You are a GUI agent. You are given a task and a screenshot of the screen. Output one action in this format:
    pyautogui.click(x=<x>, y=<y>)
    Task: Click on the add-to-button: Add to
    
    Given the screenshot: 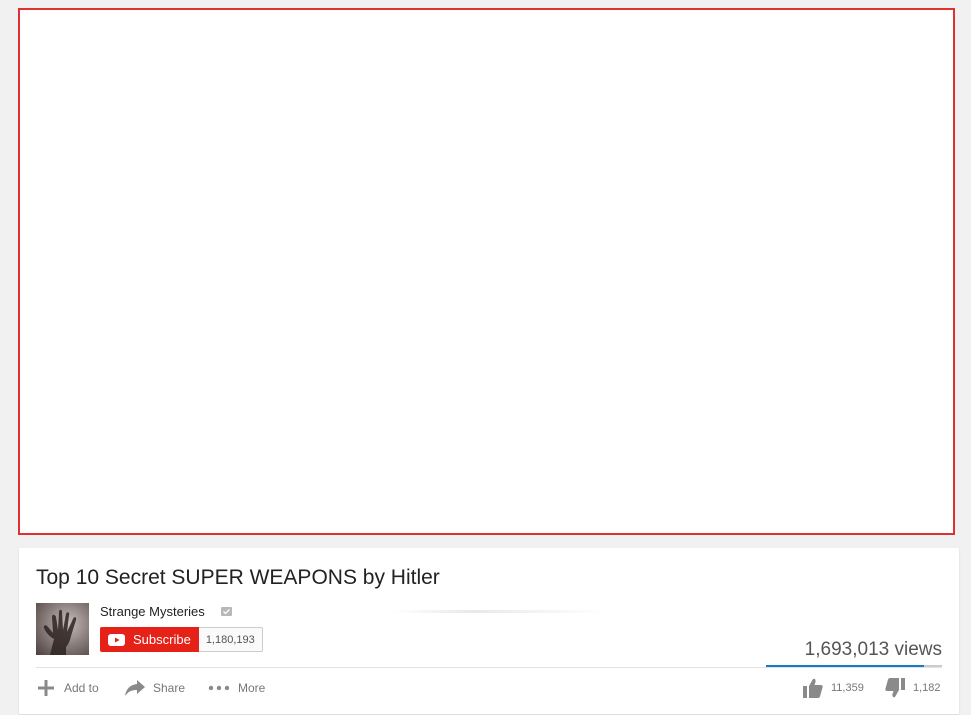 What is the action you would take?
    pyautogui.click(x=67, y=688)
    